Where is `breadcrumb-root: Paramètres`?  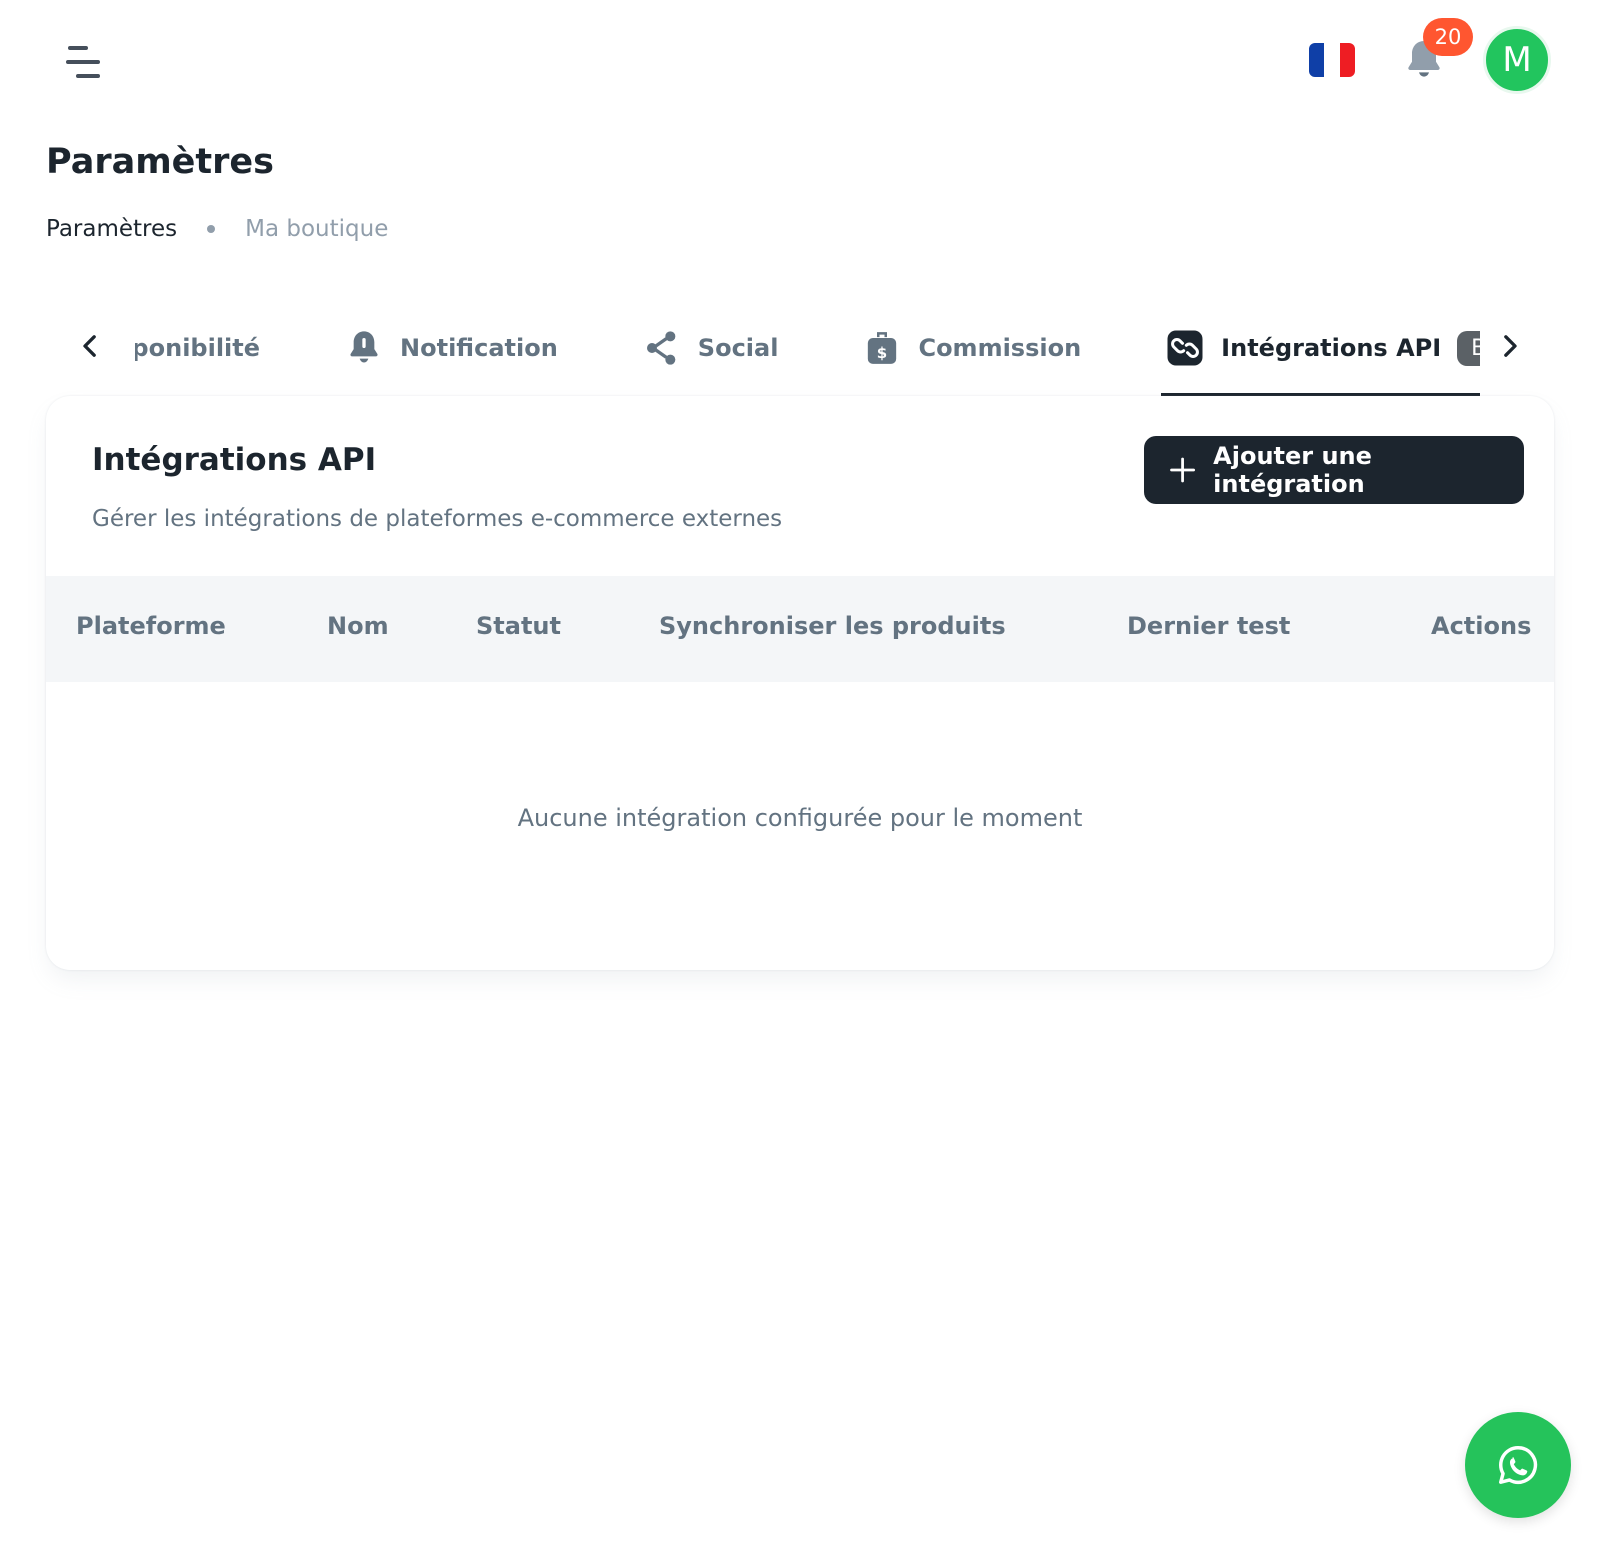
breadcrumb-root: Paramètres is located at coordinates (111, 229).